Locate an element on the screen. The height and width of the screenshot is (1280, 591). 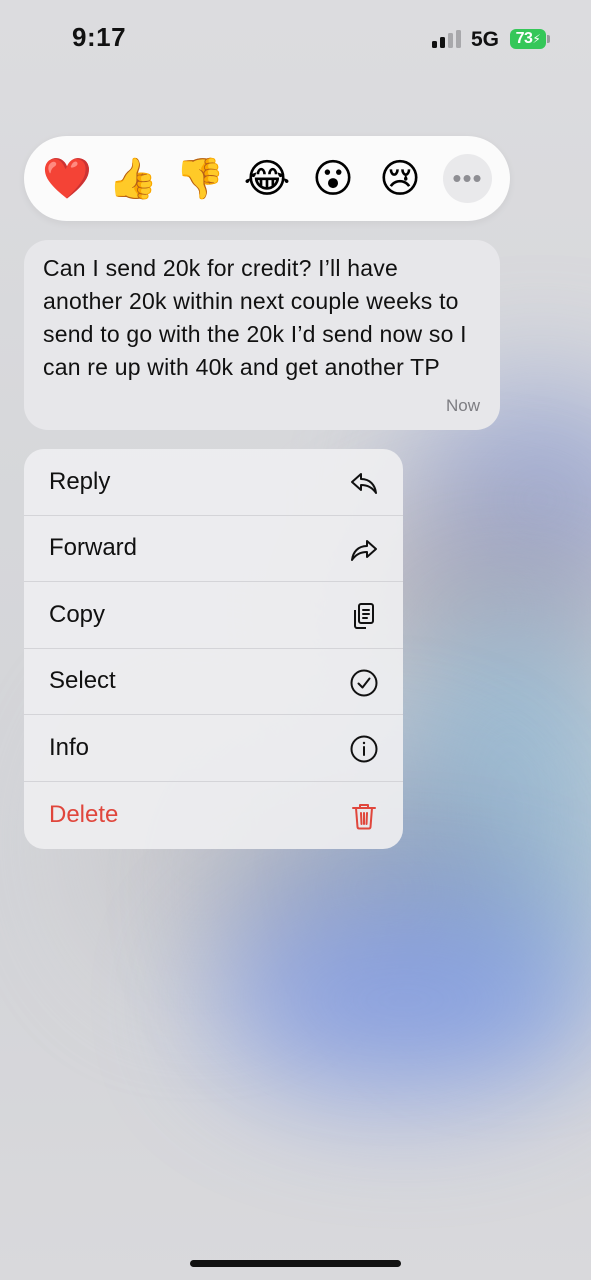
ellipsis-icon: ••• is located at coordinates (467, 178).